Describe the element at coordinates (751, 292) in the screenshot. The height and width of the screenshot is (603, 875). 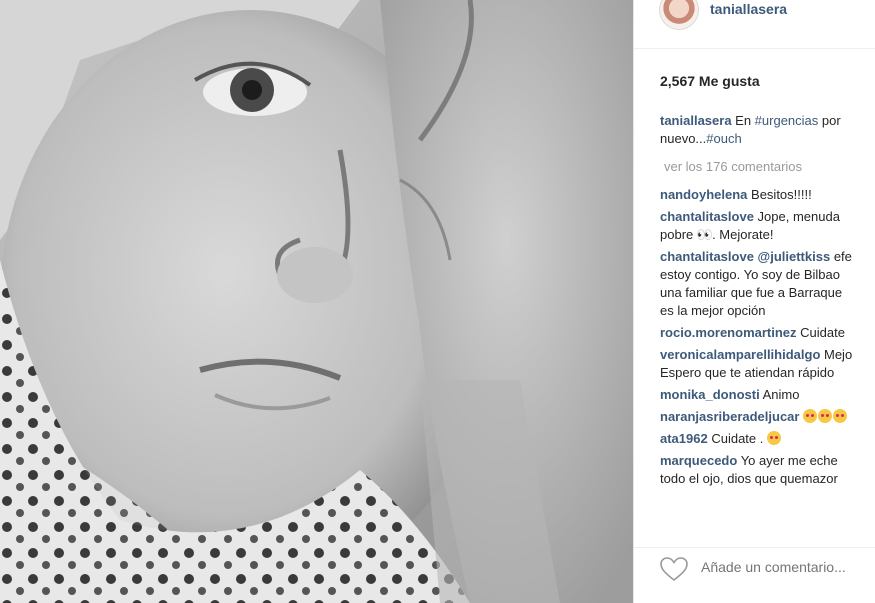
I see `comment-text: una familiar que fue a Barraque` at that location.